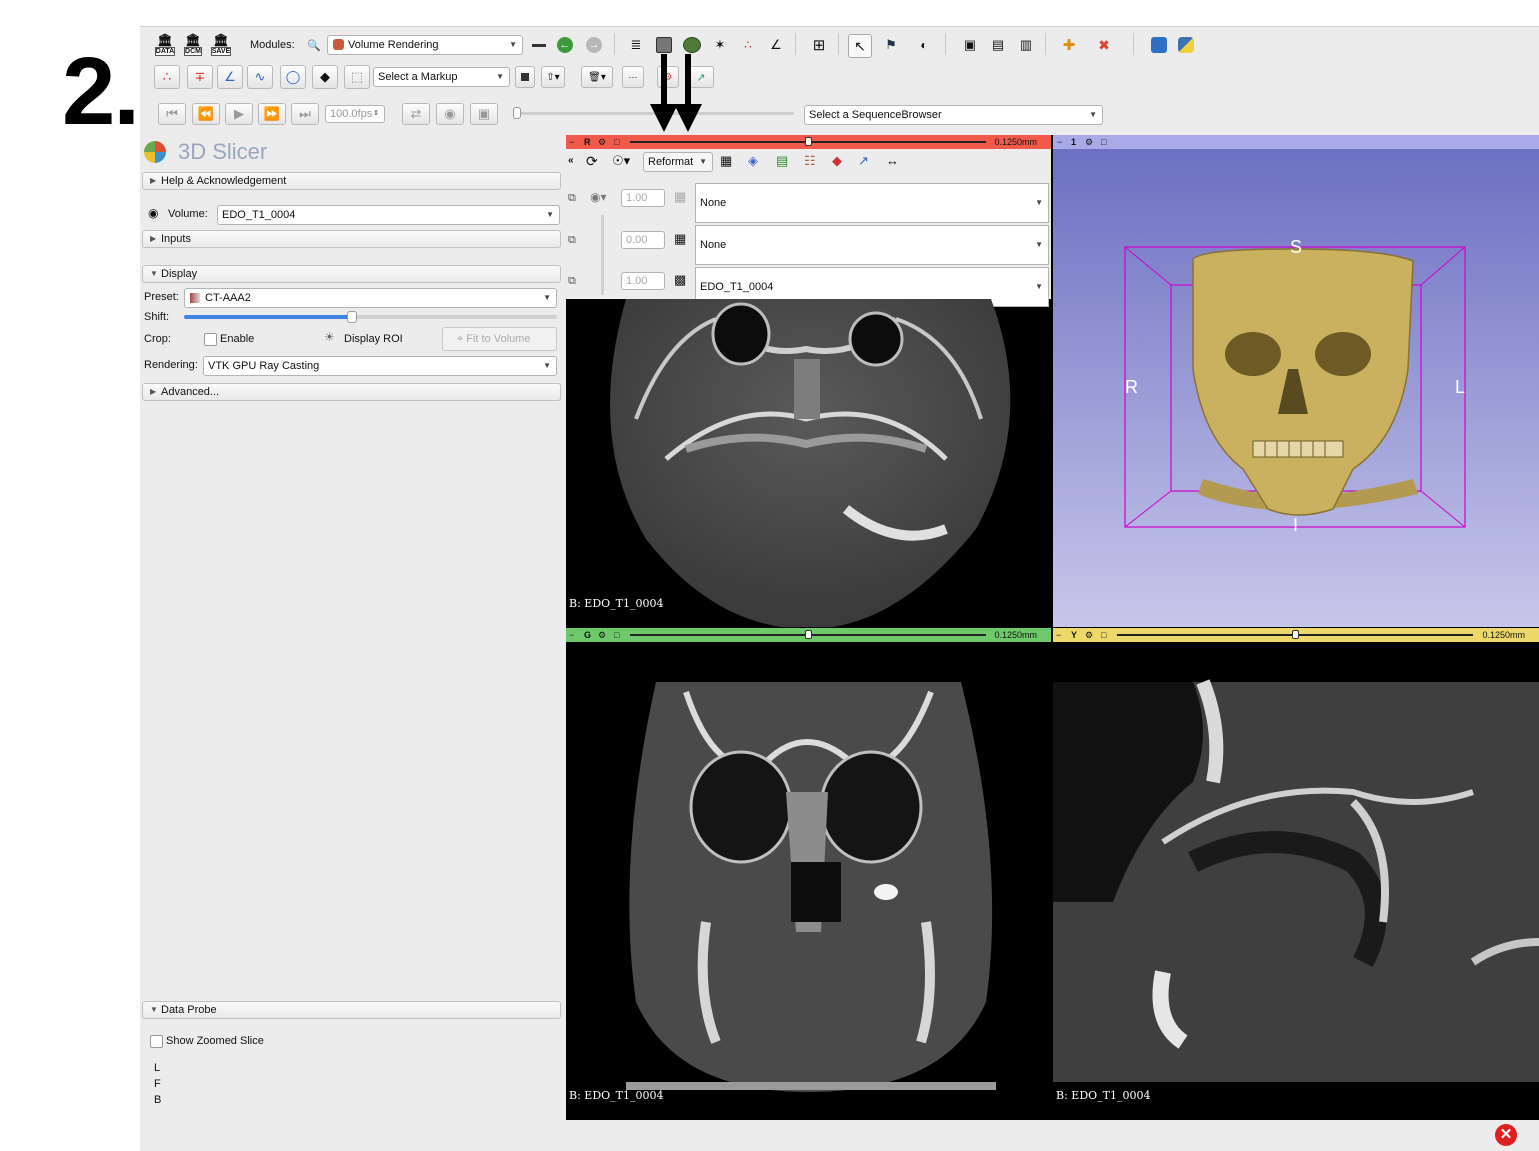 Image resolution: width=1539 pixels, height=1151 pixels. Describe the element at coordinates (351, 1010) in the screenshot. I see `data-probe-section: ▼ Data Probe` at that location.